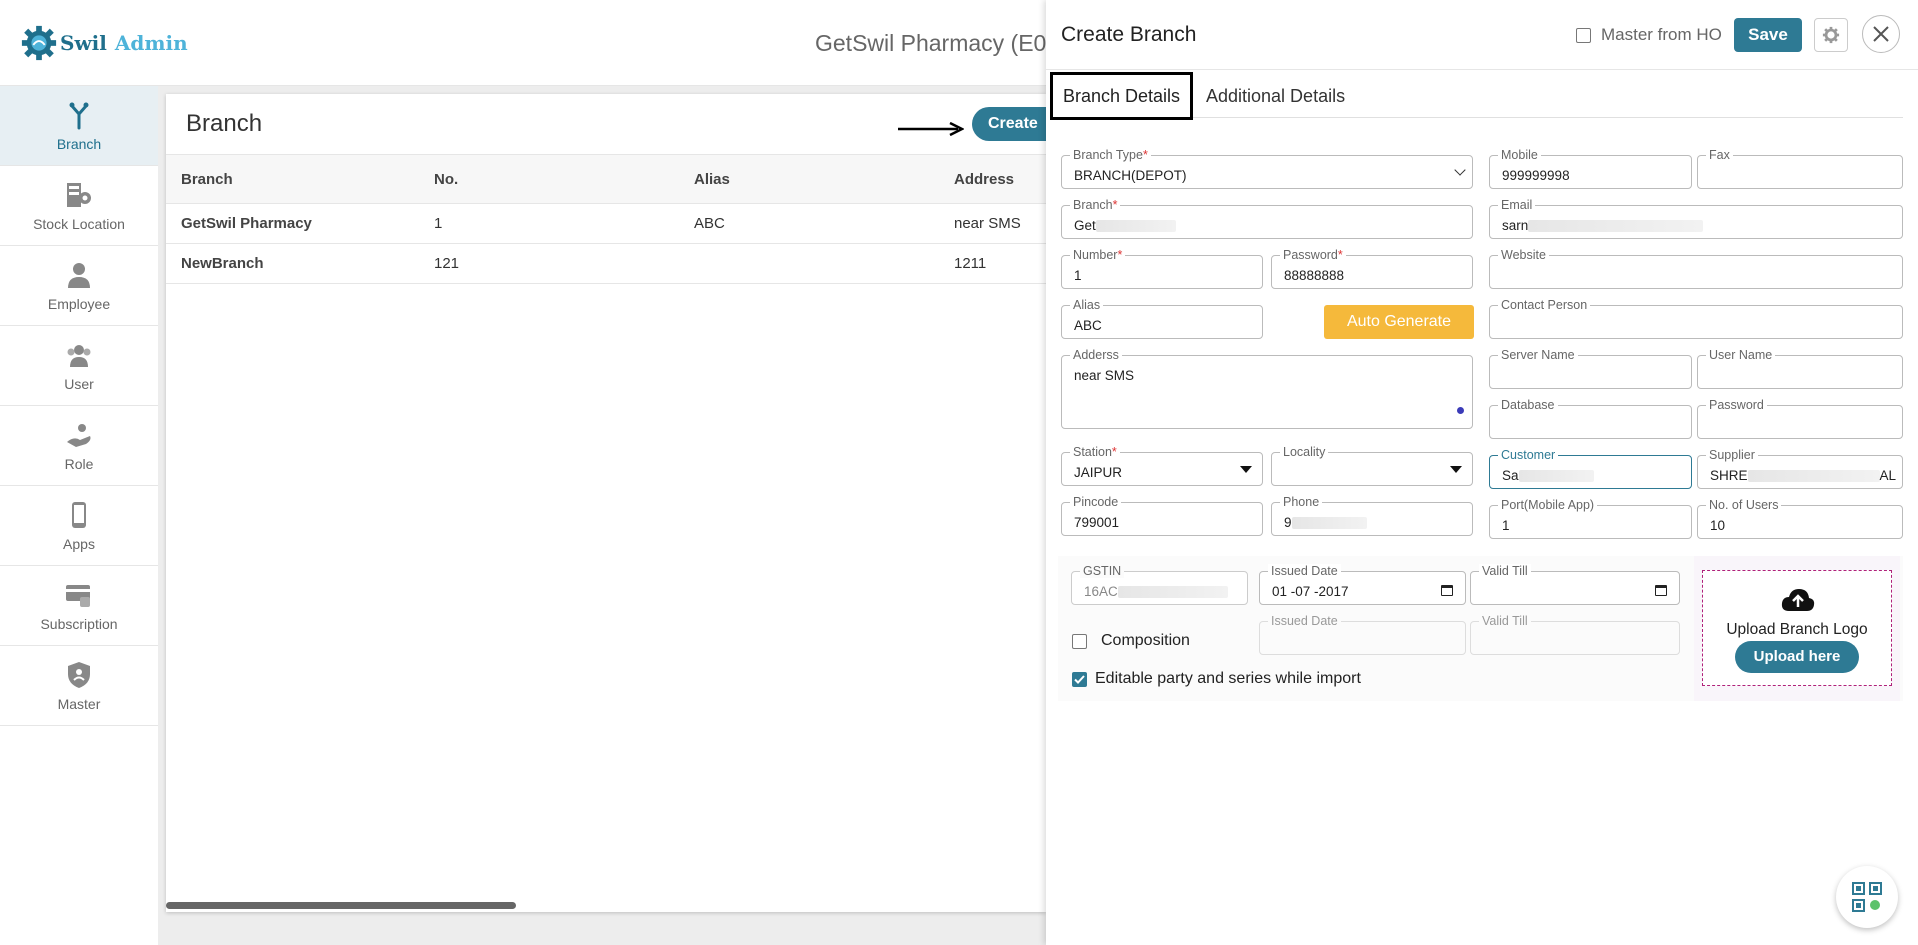 This screenshot has height=945, width=1918. What do you see at coordinates (1460, 170) in the screenshot?
I see `chevron-down-icon` at bounding box center [1460, 170].